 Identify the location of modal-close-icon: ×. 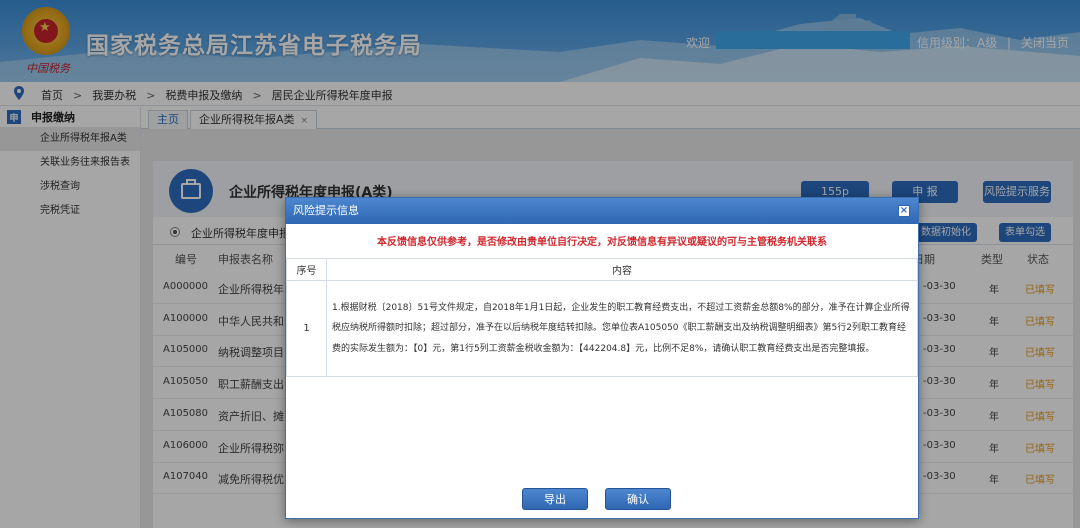
(904, 211).